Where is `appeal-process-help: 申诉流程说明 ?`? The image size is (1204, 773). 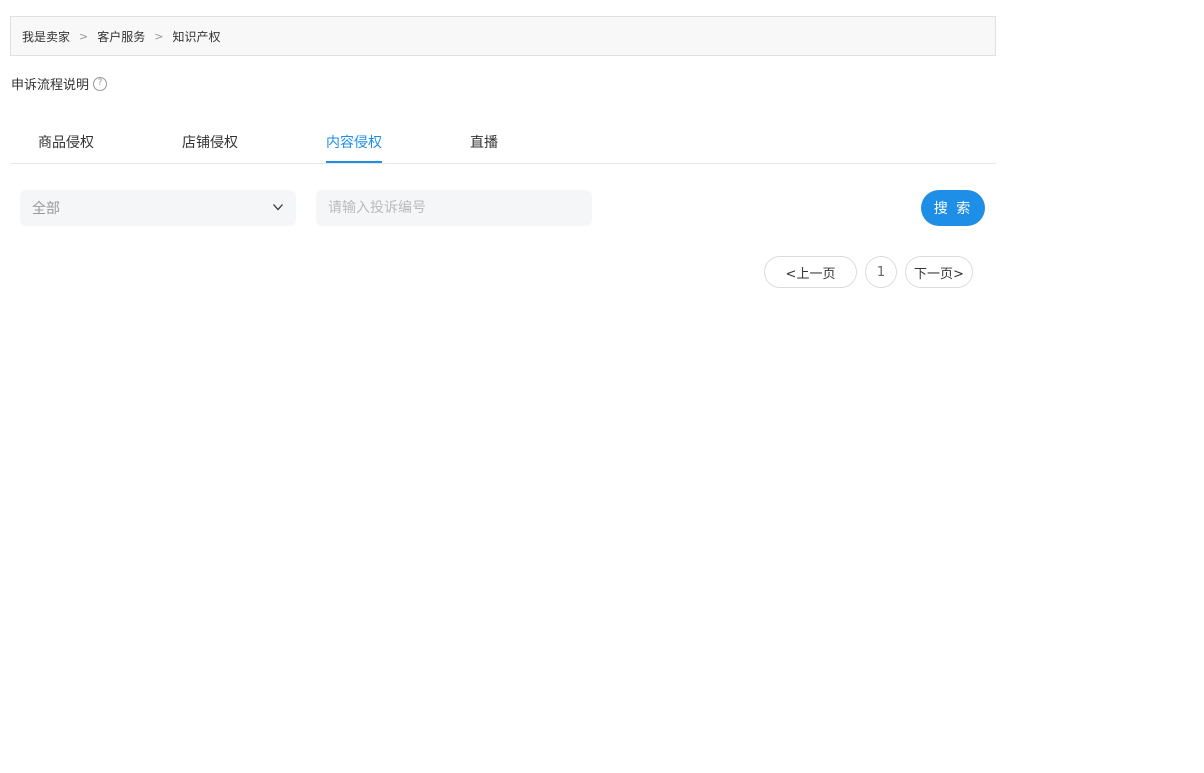 appeal-process-help: 申诉流程说明 ? is located at coordinates (59, 83).